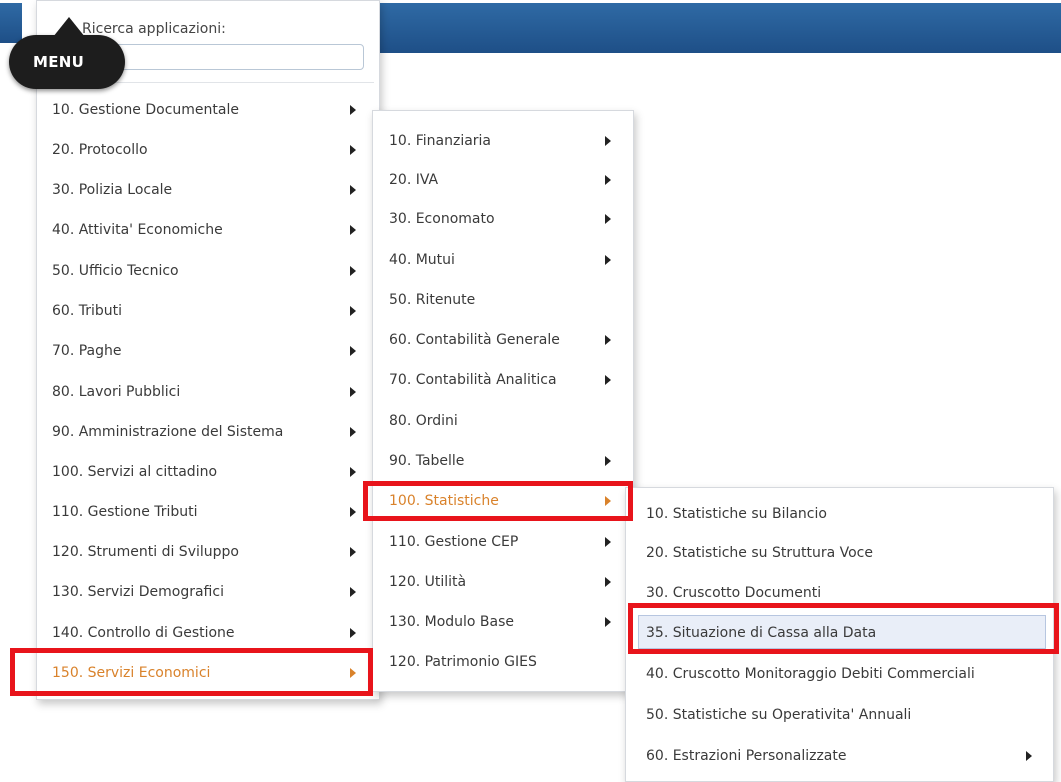 The height and width of the screenshot is (782, 1061). Describe the element at coordinates (145, 552) in the screenshot. I see `menu-item-label: 120. Strumenti di Sviluppo` at that location.